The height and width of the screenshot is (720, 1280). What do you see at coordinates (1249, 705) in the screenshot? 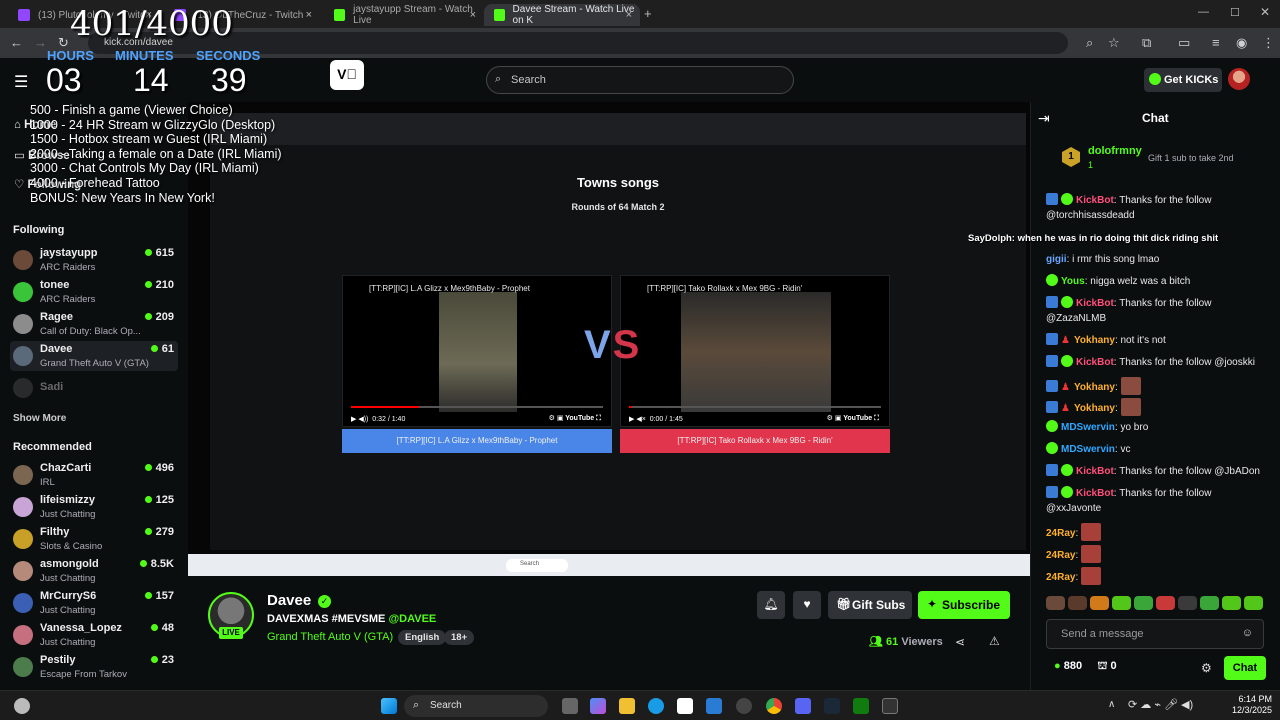
I see `system-clock: 6:14 PM 12/3/2025` at bounding box center [1249, 705].